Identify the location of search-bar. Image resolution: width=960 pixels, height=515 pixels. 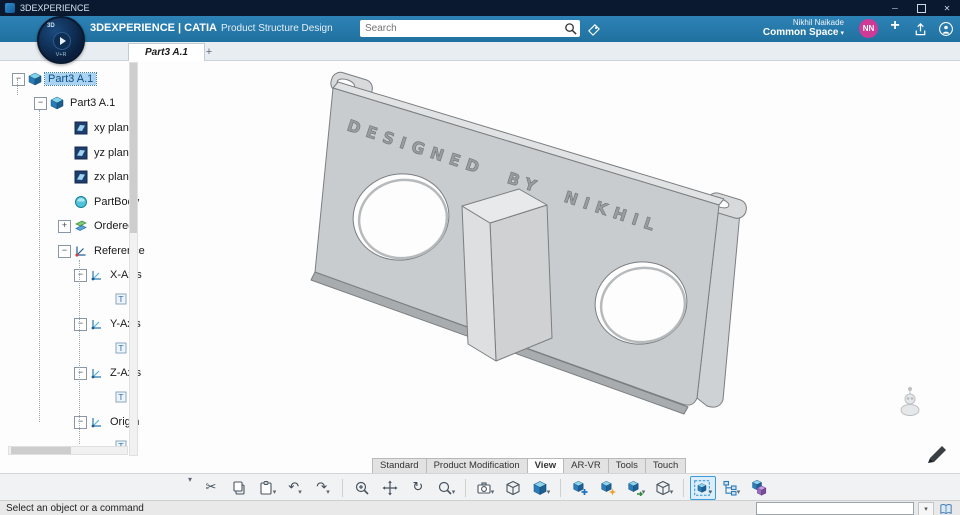
(470, 28).